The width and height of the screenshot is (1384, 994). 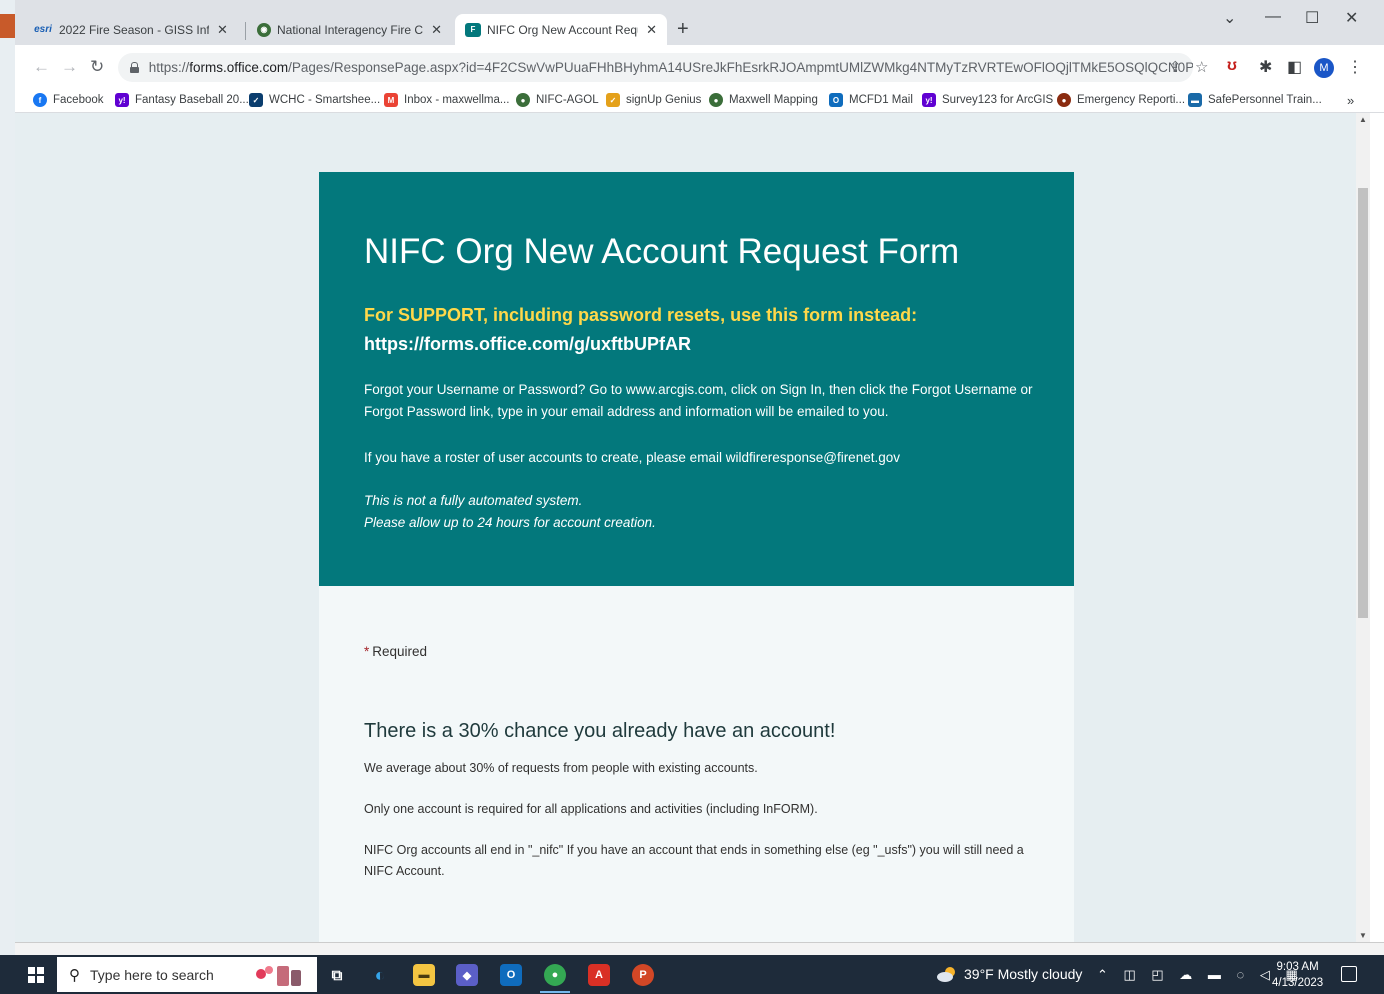 I want to click on acrobat-icon: A, so click(x=599, y=975).